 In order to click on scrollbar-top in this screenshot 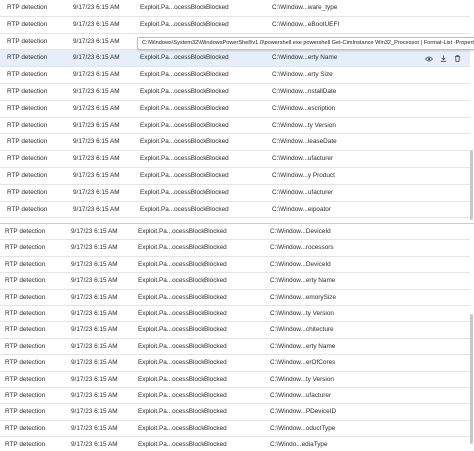, I will do `click(471, 185)`.